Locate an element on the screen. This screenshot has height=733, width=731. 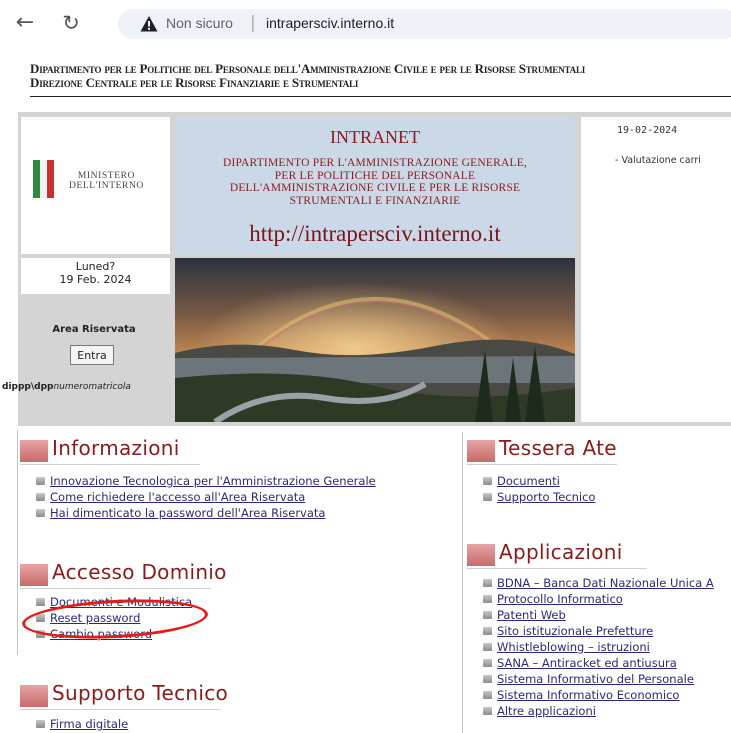
date-weekday: Luned? is located at coordinates (95, 266).